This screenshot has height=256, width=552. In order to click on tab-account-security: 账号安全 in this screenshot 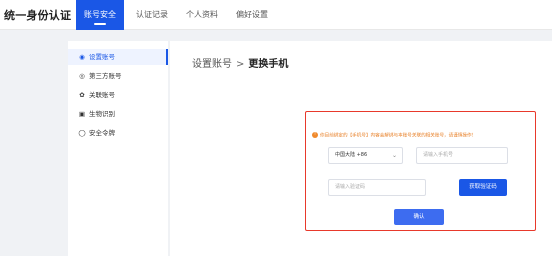, I will do `click(100, 15)`.